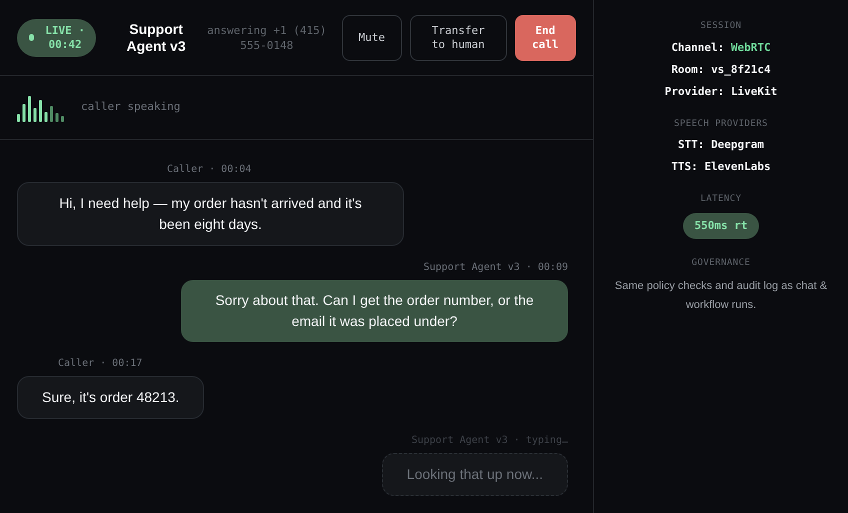 The image size is (848, 513). I want to click on session-detail: Channel: WebRTC, so click(721, 48).